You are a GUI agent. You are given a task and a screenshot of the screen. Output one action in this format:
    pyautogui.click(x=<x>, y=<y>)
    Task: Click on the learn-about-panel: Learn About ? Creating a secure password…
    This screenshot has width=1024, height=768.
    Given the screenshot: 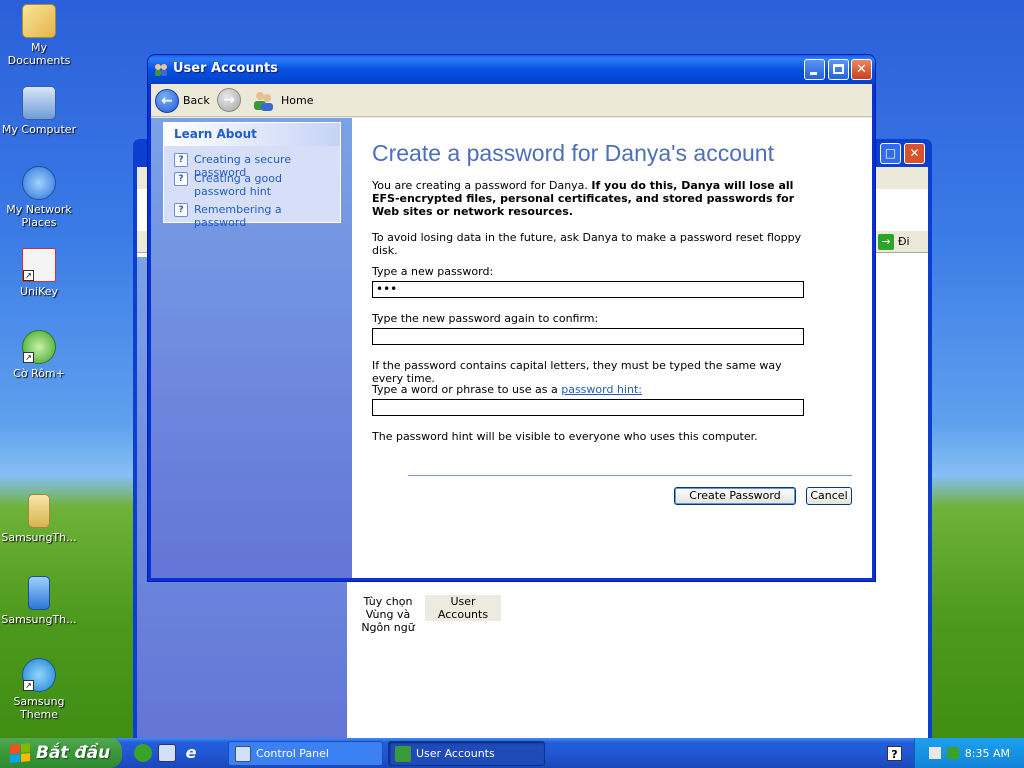 What is the action you would take?
    pyautogui.click(x=252, y=175)
    